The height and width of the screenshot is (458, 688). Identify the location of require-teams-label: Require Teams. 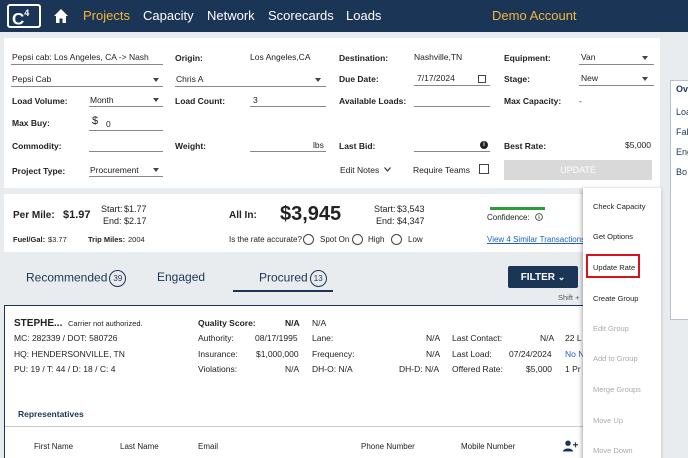
(442, 170).